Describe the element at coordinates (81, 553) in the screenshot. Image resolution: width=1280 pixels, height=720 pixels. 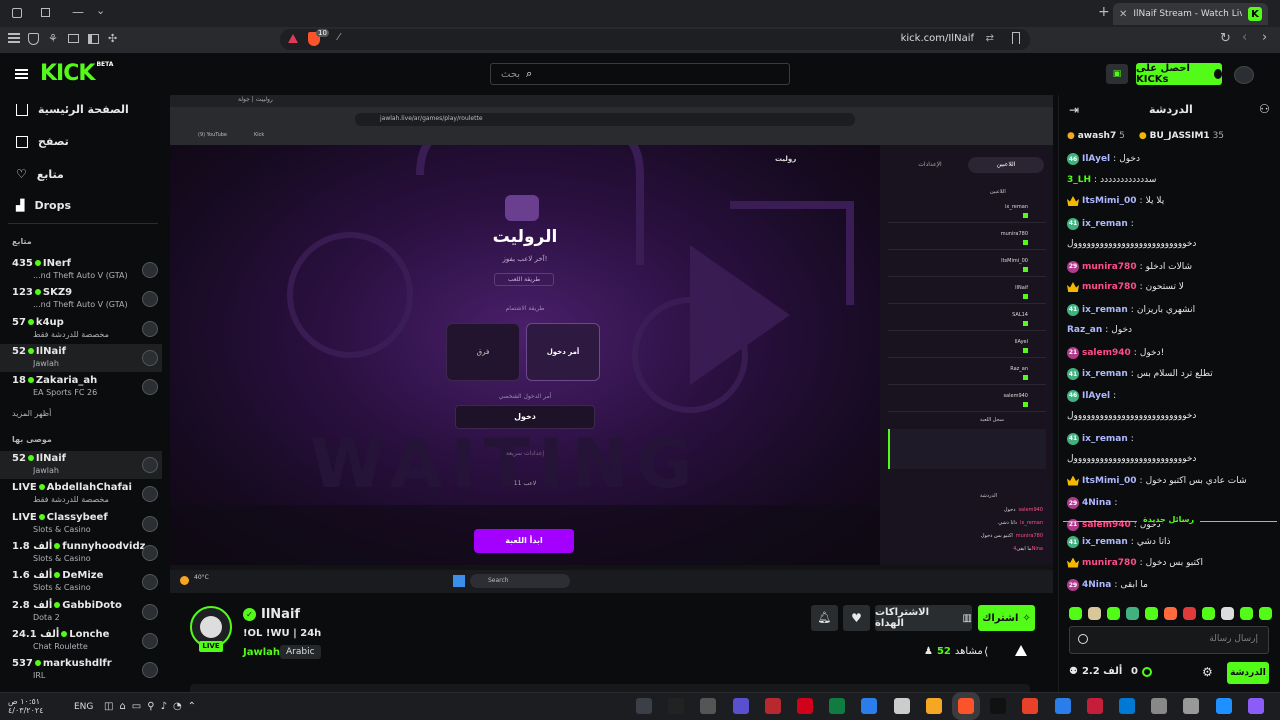
I see `channel-item: 1.8 ألف funnyhoodvidz Slots & Casino` at that location.